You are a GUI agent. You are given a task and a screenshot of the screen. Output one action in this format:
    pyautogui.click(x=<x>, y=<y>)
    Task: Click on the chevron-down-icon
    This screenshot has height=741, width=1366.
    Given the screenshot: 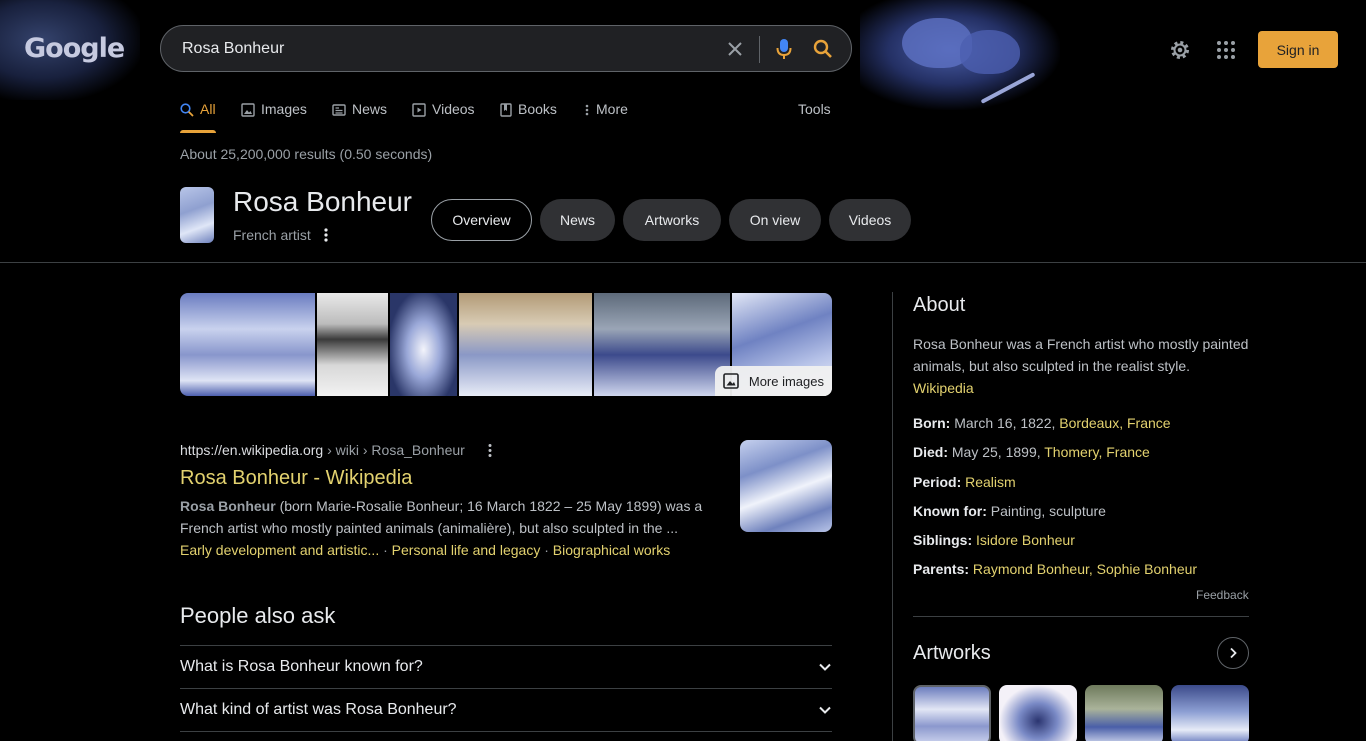 What is the action you would take?
    pyautogui.click(x=825, y=710)
    